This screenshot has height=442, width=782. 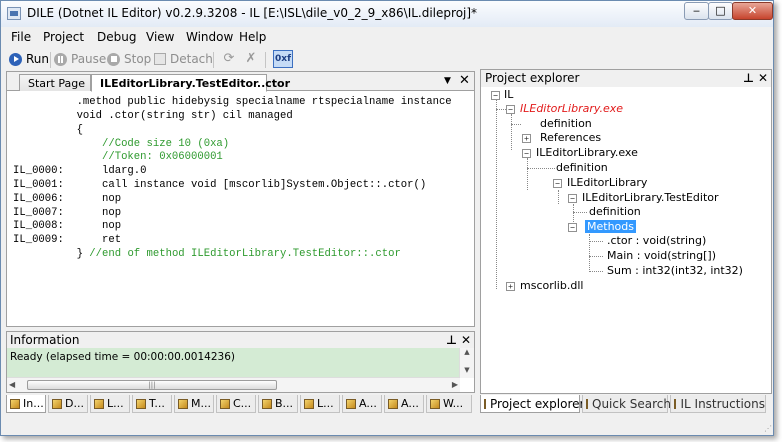 What do you see at coordinates (80, 59) in the screenshot?
I see `pause-button: Pause` at bounding box center [80, 59].